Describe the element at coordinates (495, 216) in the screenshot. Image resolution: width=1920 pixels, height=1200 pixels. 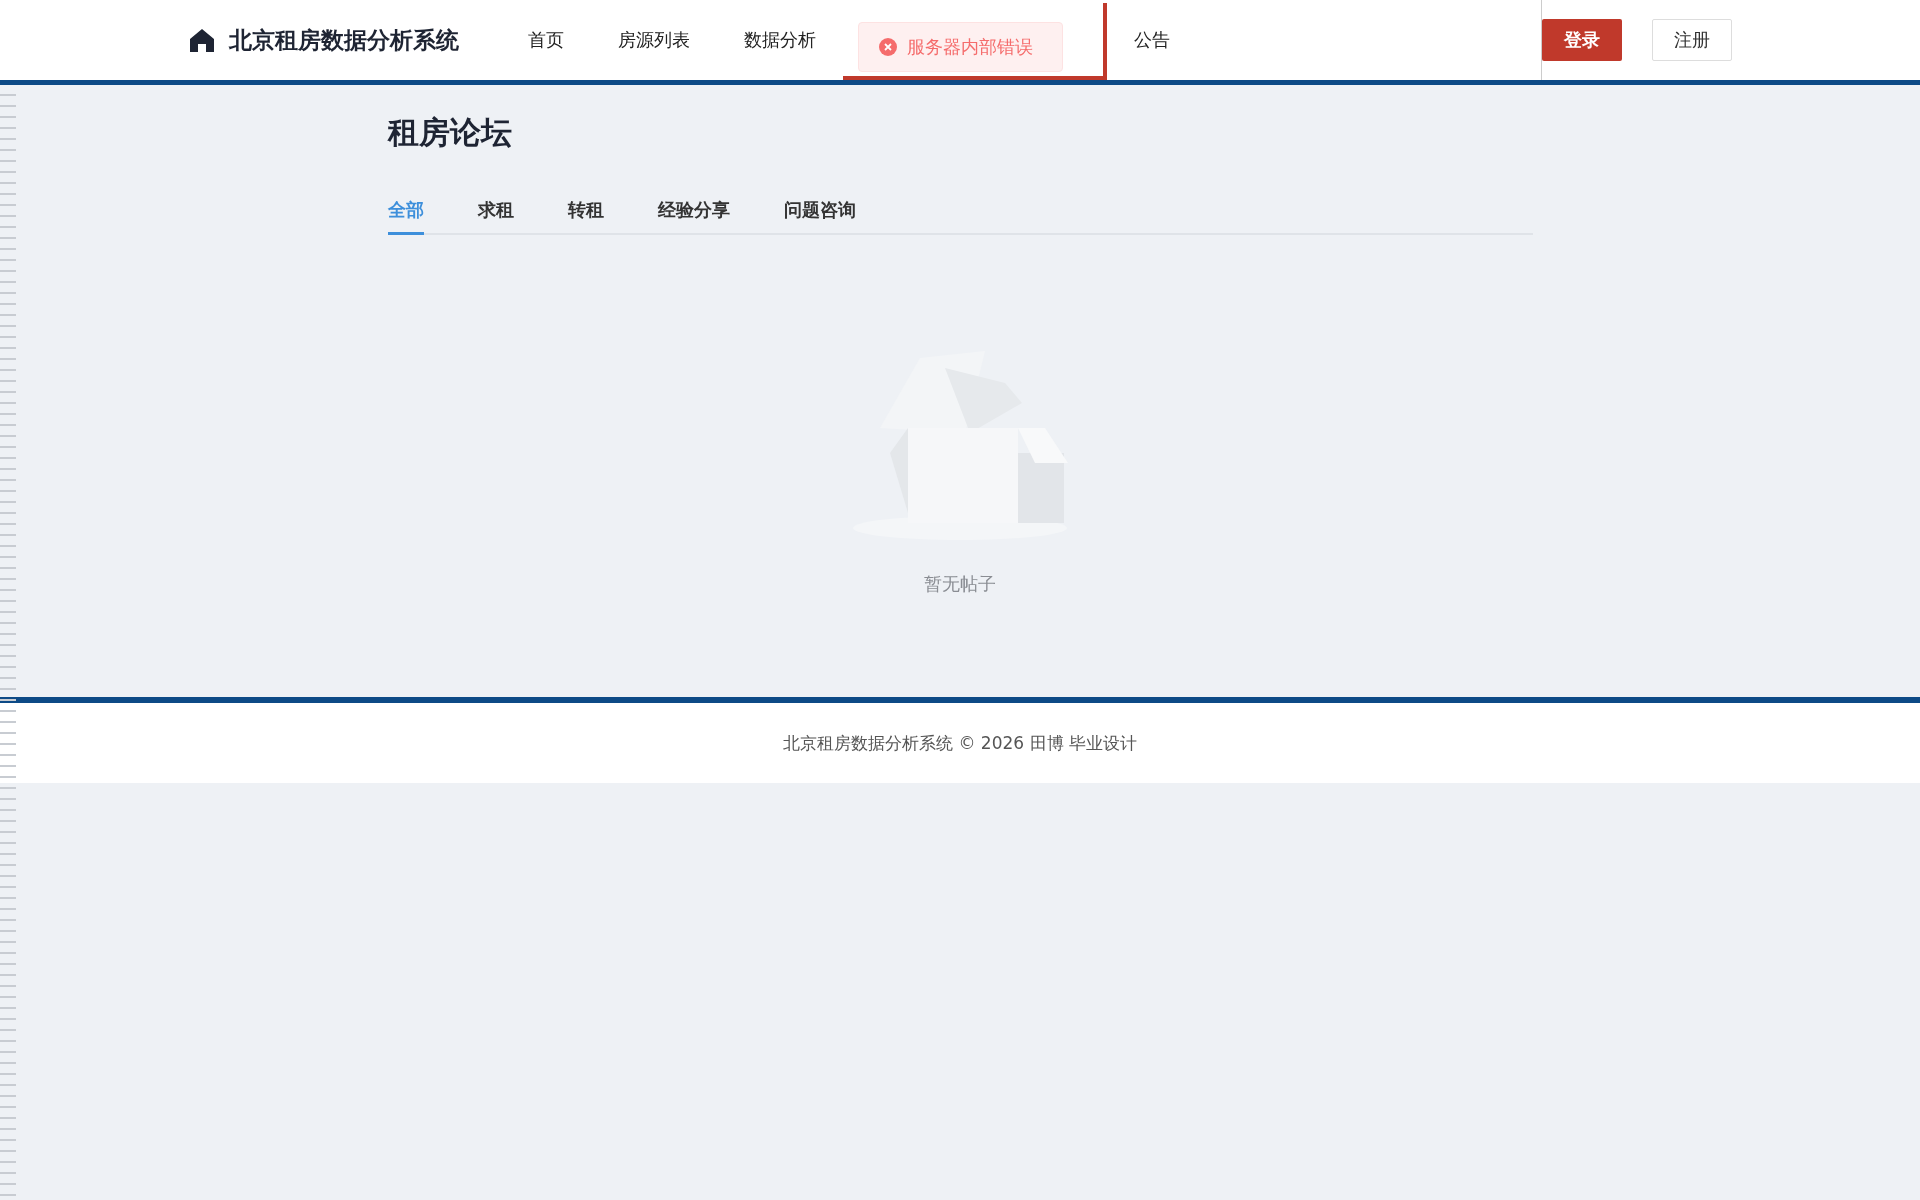
I see `forum-tab: 求租` at that location.